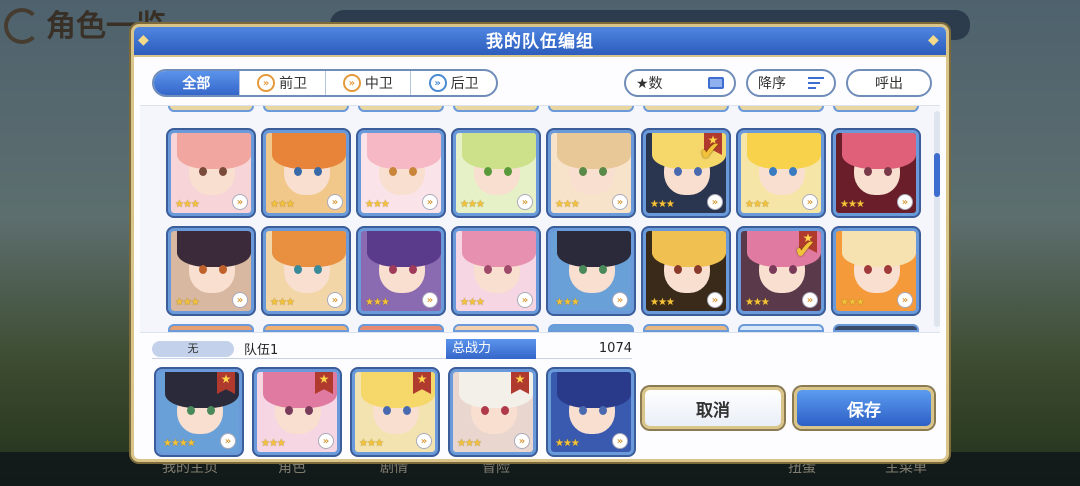 The width and height of the screenshot is (1080, 486). What do you see at coordinates (367, 83) in the screenshot?
I see `tab-midguard: » 中卫` at bounding box center [367, 83].